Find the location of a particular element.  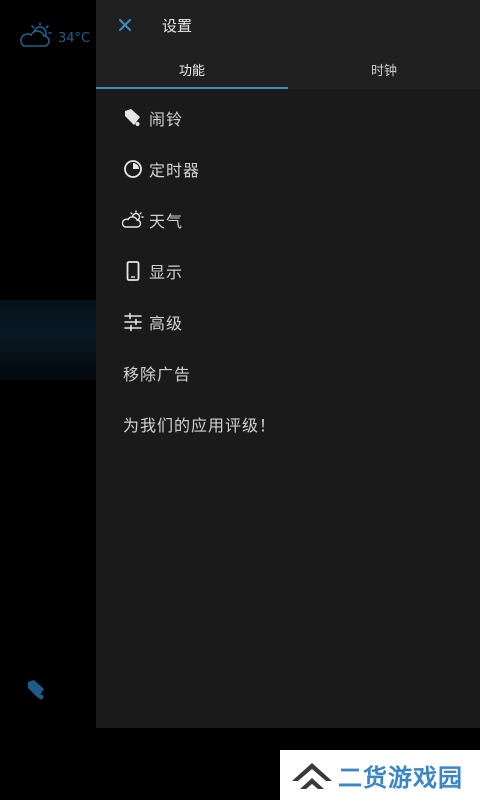

menu-item-alarm: 闹铃 is located at coordinates (288, 117).